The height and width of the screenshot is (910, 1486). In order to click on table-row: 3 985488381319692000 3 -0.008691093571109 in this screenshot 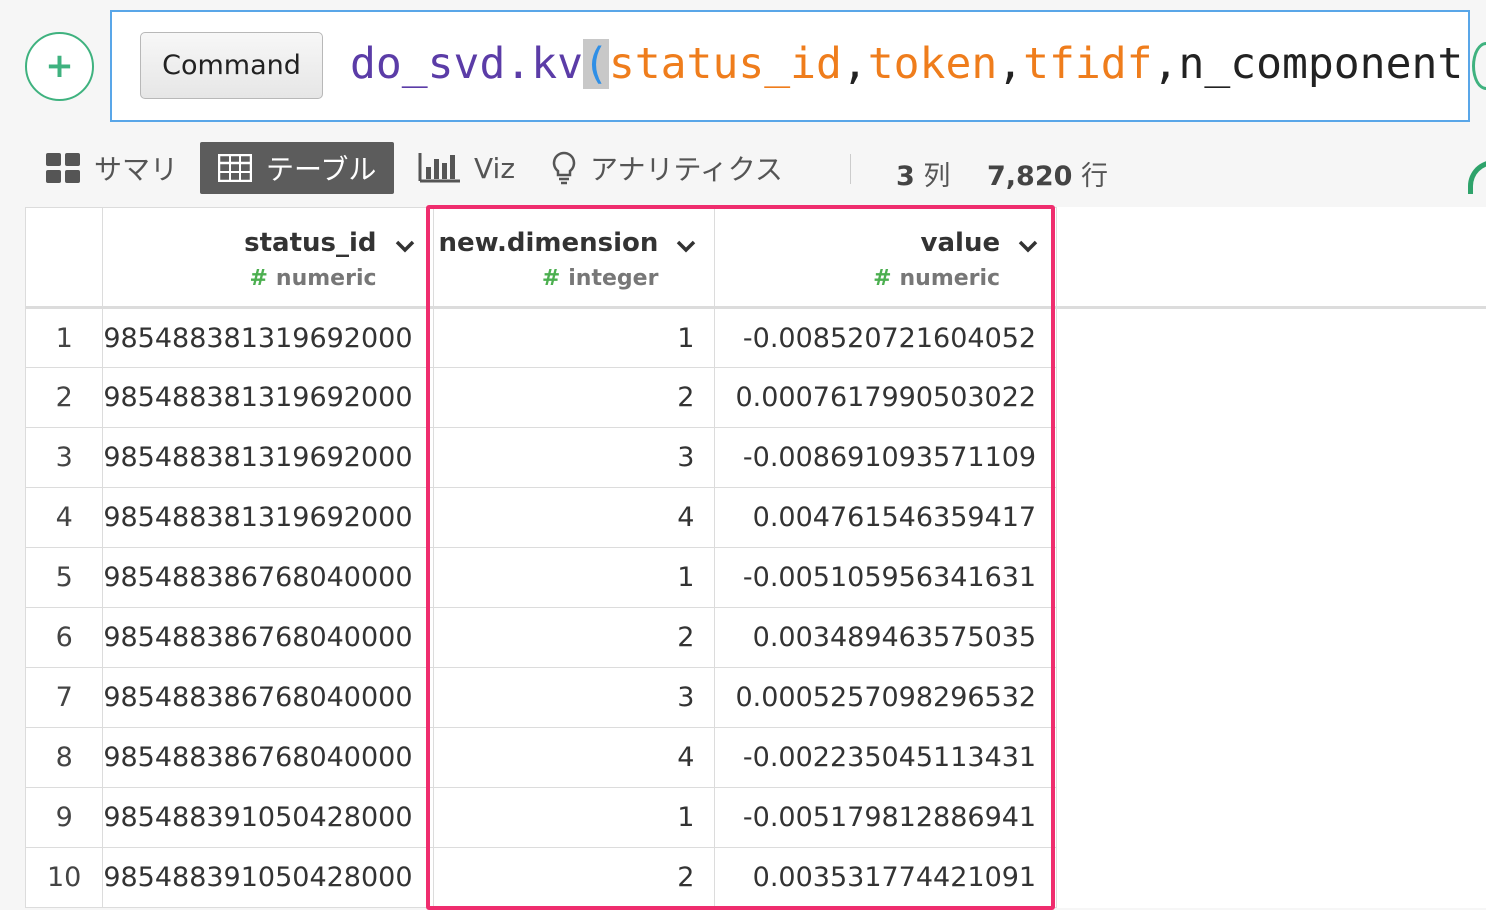, I will do `click(755, 457)`.